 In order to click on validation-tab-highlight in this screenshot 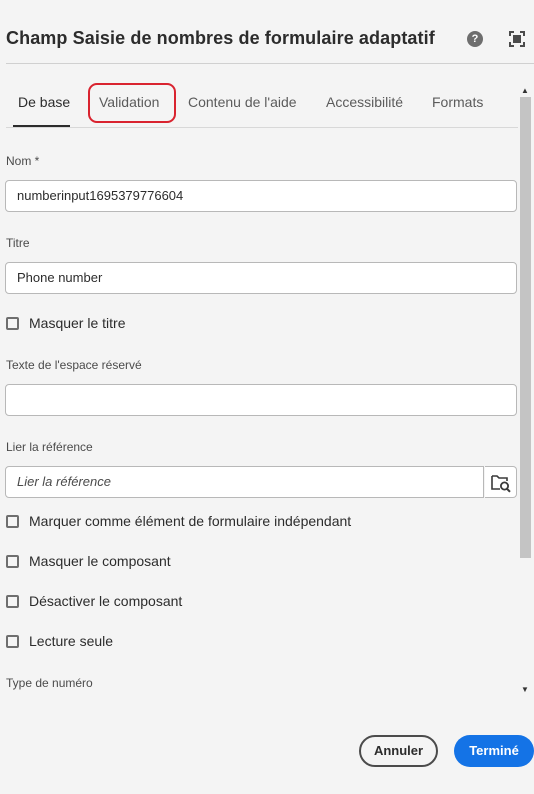, I will do `click(132, 103)`.